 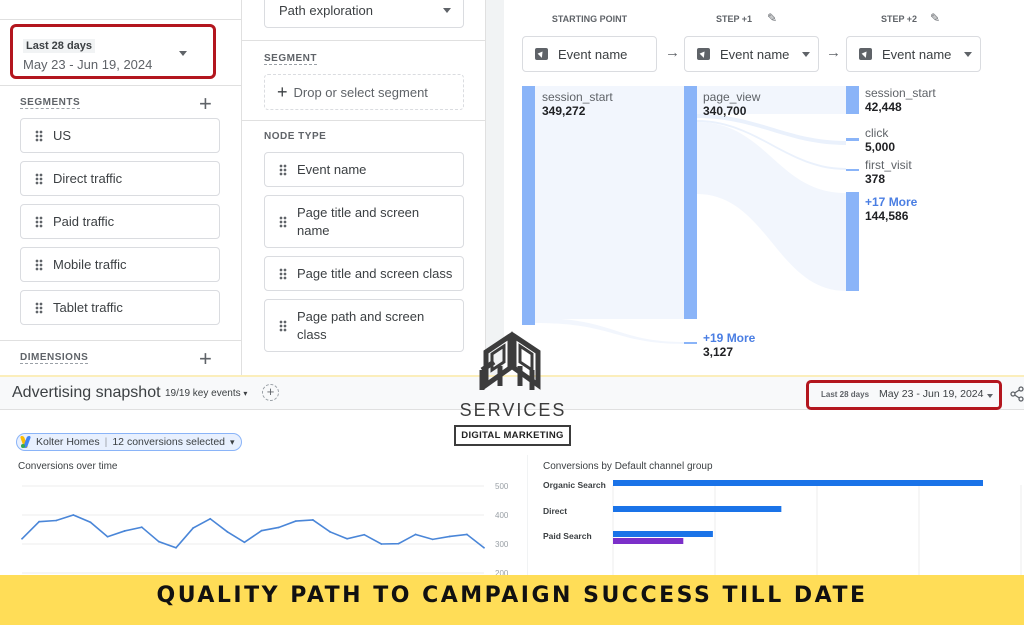 I want to click on node-selector-step2: Event name, so click(x=913, y=54).